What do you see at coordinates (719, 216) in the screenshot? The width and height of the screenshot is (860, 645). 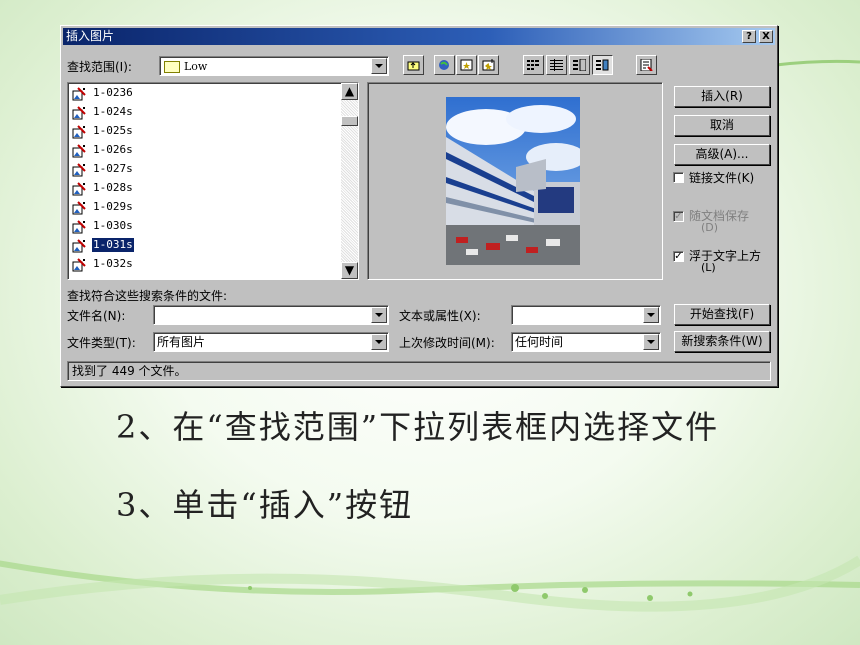 I see `save-with-document-label: 随文档保存` at bounding box center [719, 216].